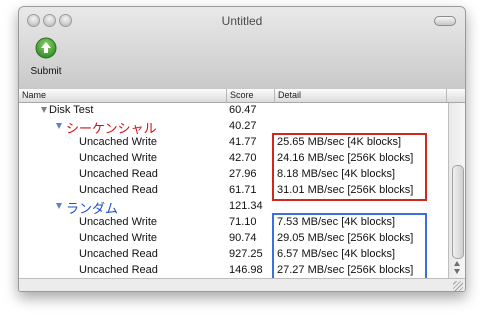  Describe the element at coordinates (46, 71) in the screenshot. I see `submit-label: Submit` at that location.